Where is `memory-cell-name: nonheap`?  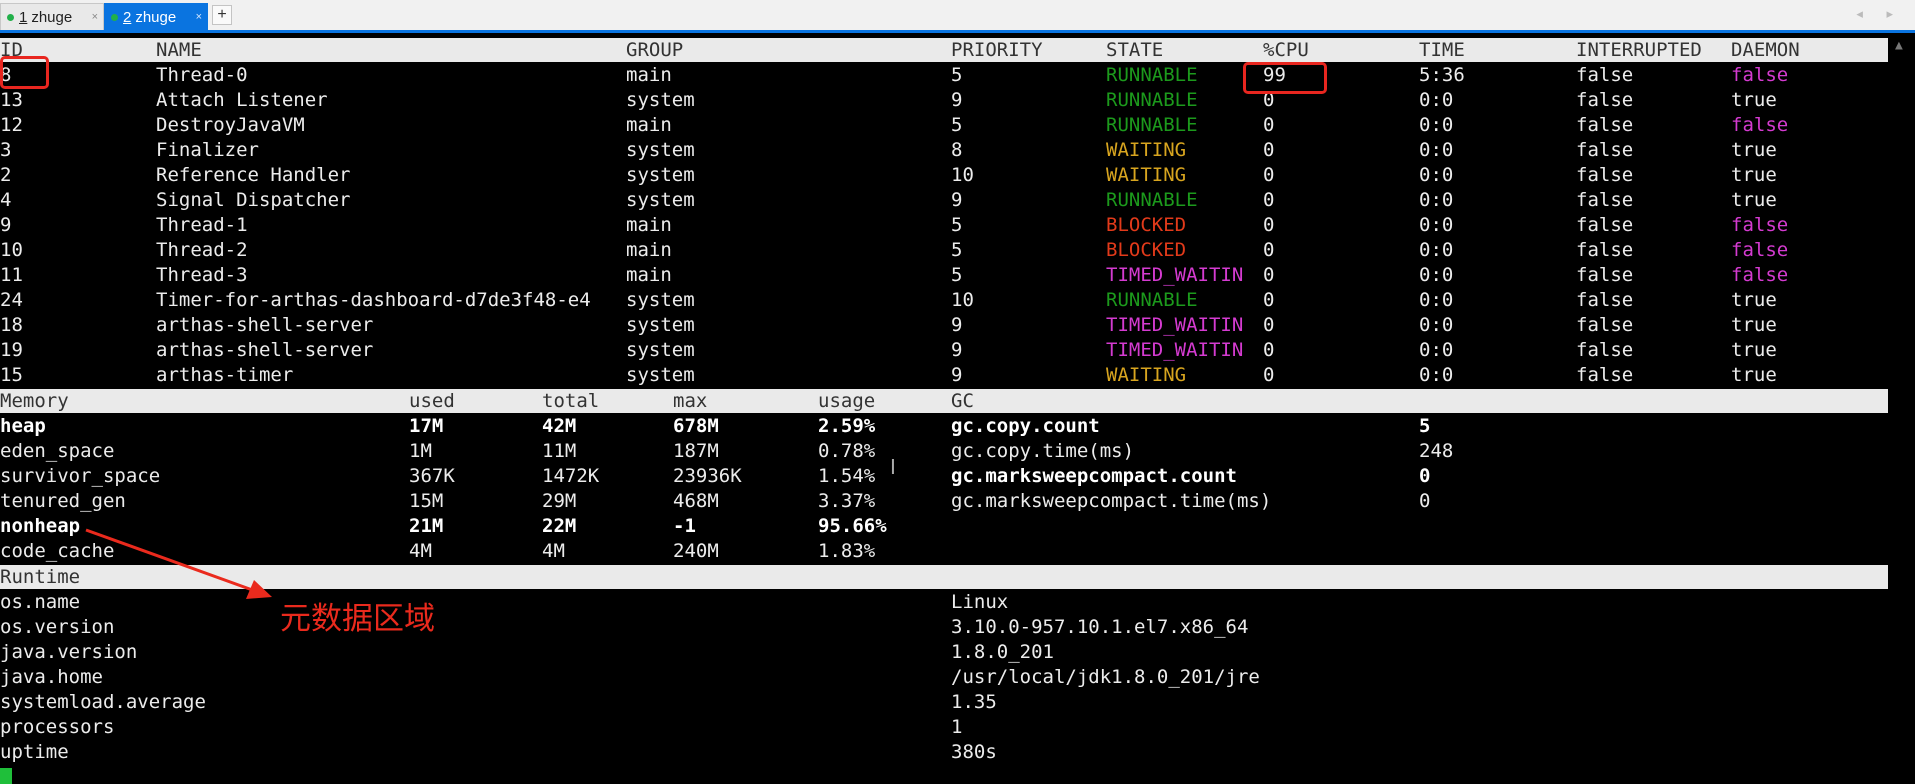
memory-cell-name: nonheap is located at coordinates (40, 526).